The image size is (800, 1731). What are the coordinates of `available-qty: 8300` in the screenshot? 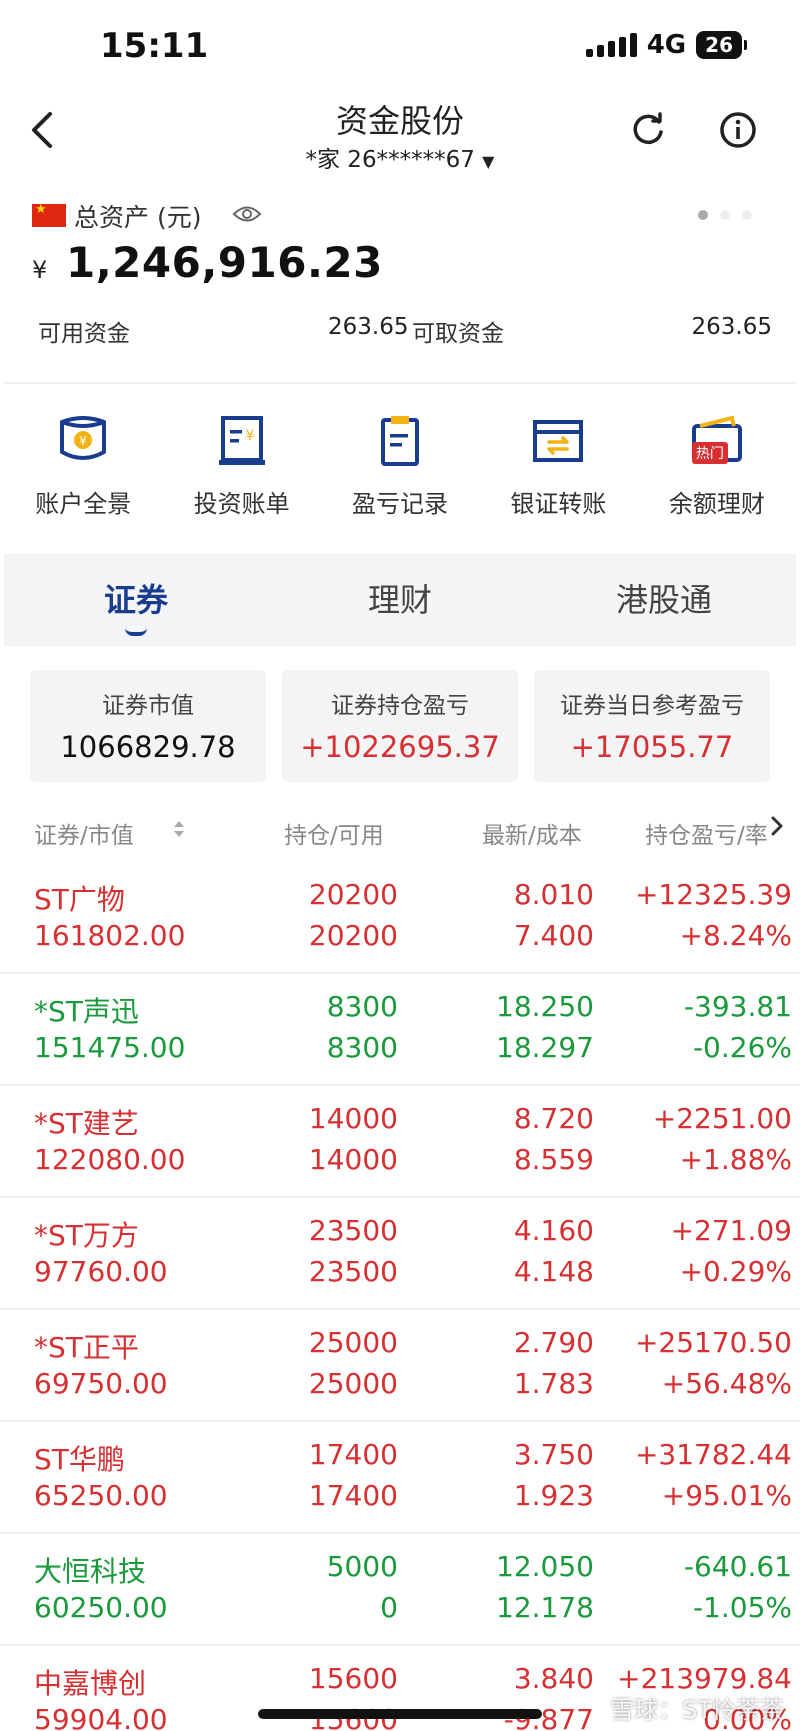 It's located at (362, 1047).